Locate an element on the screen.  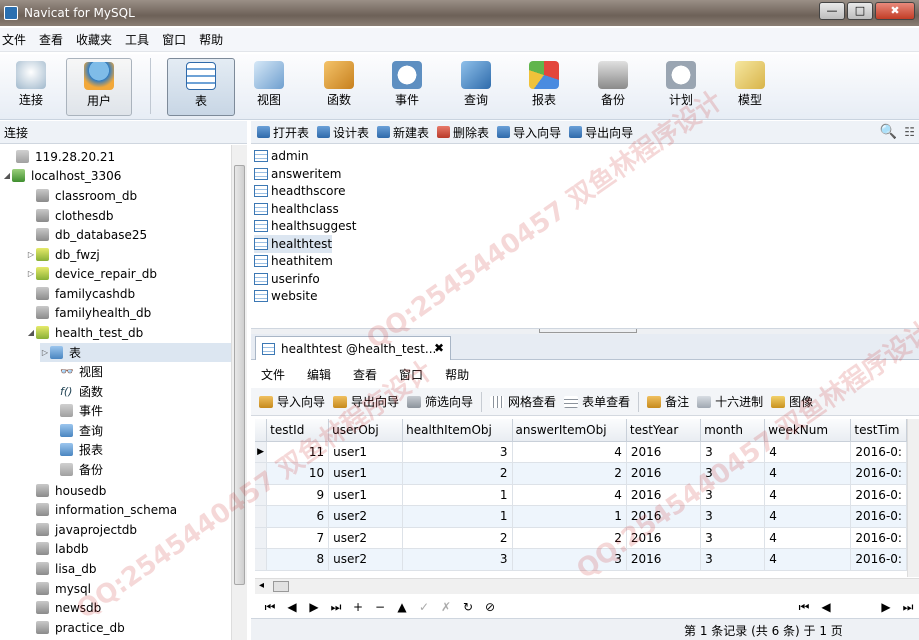
submenu-window: 窗口 is located at coordinates (411, 374).